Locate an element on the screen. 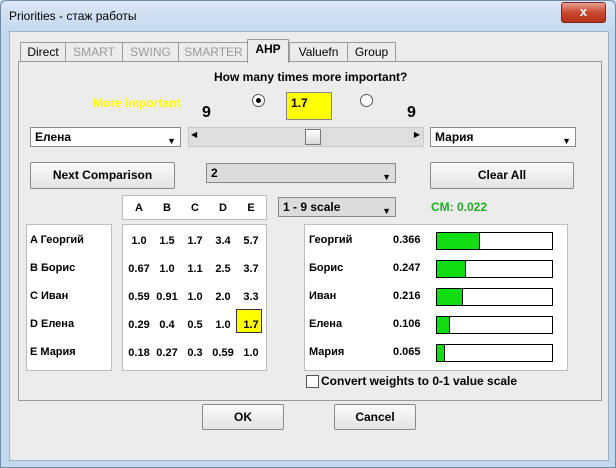 This screenshot has height=468, width=616. matrix-cell: 3.3 is located at coordinates (251, 297).